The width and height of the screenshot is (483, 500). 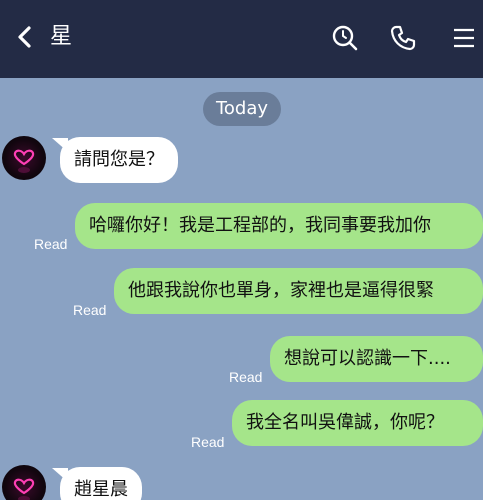 I want to click on message-bubble-incoming: 趙星晨, so click(x=101, y=483).